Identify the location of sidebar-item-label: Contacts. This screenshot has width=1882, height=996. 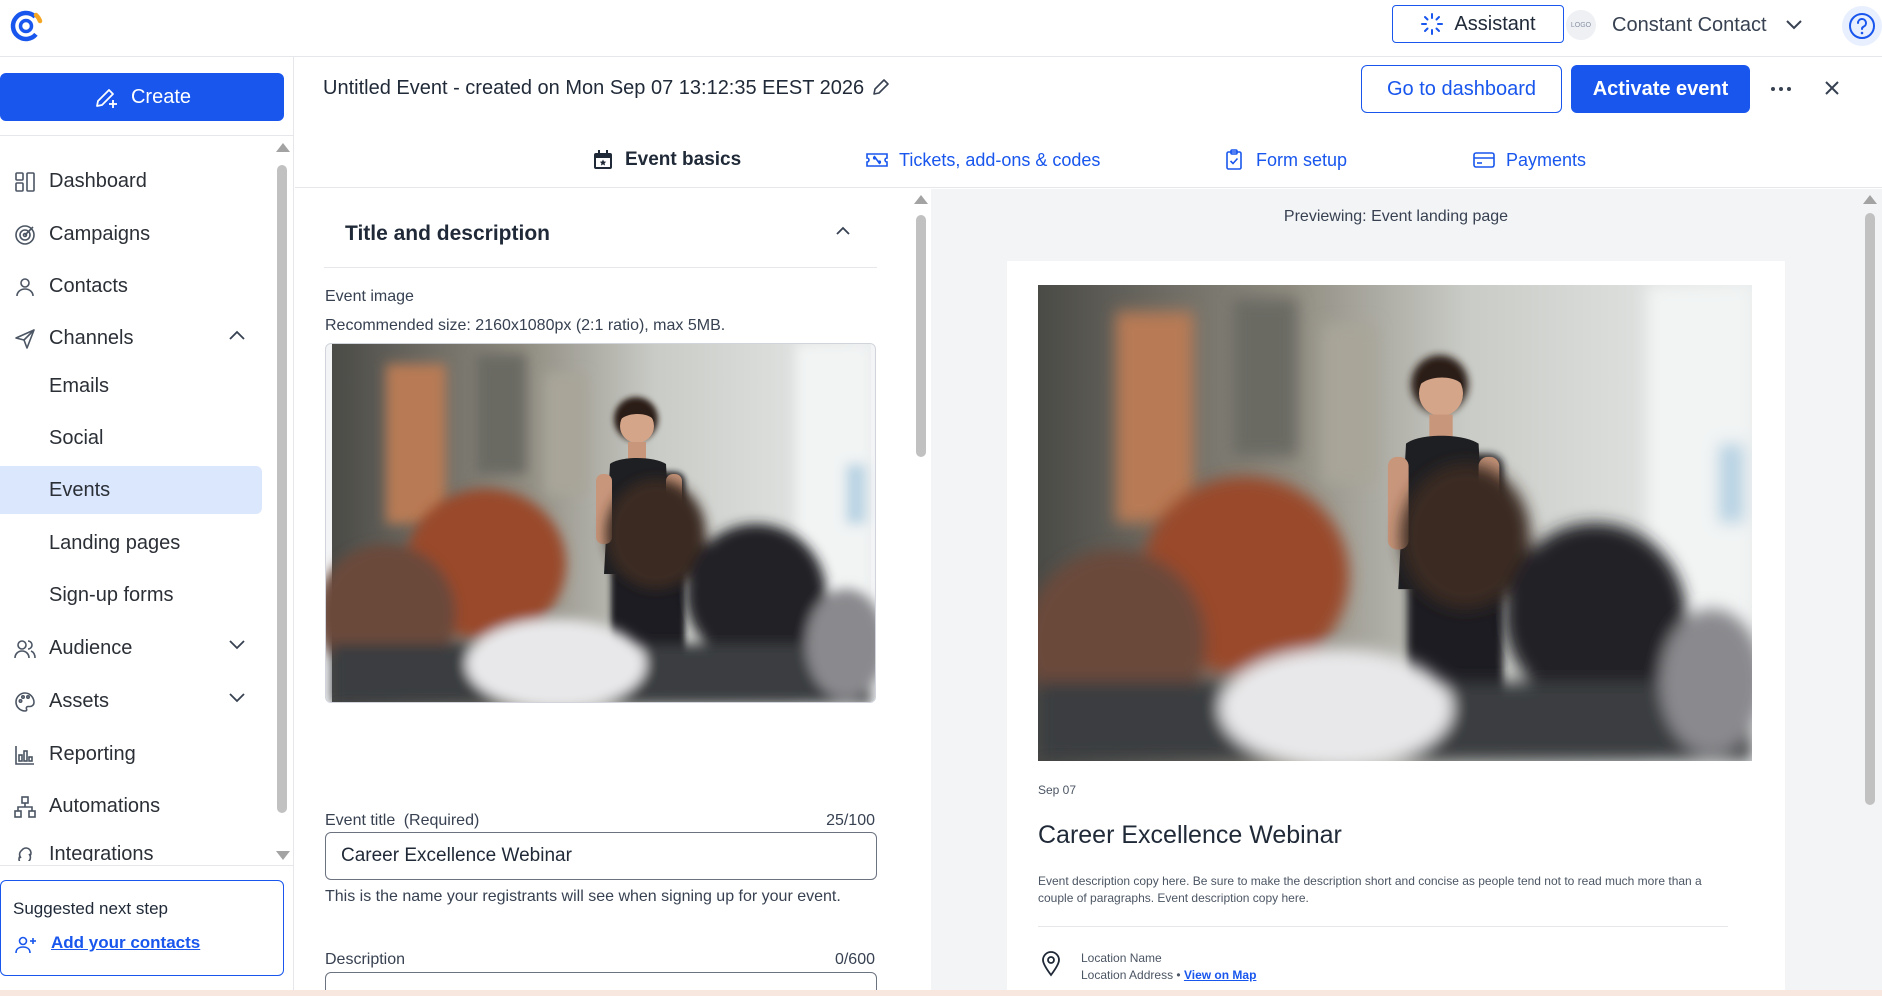
(88, 285).